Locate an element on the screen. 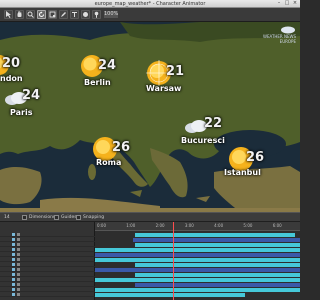 The image size is (320, 300). scale-tool-button is located at coordinates (52, 14).